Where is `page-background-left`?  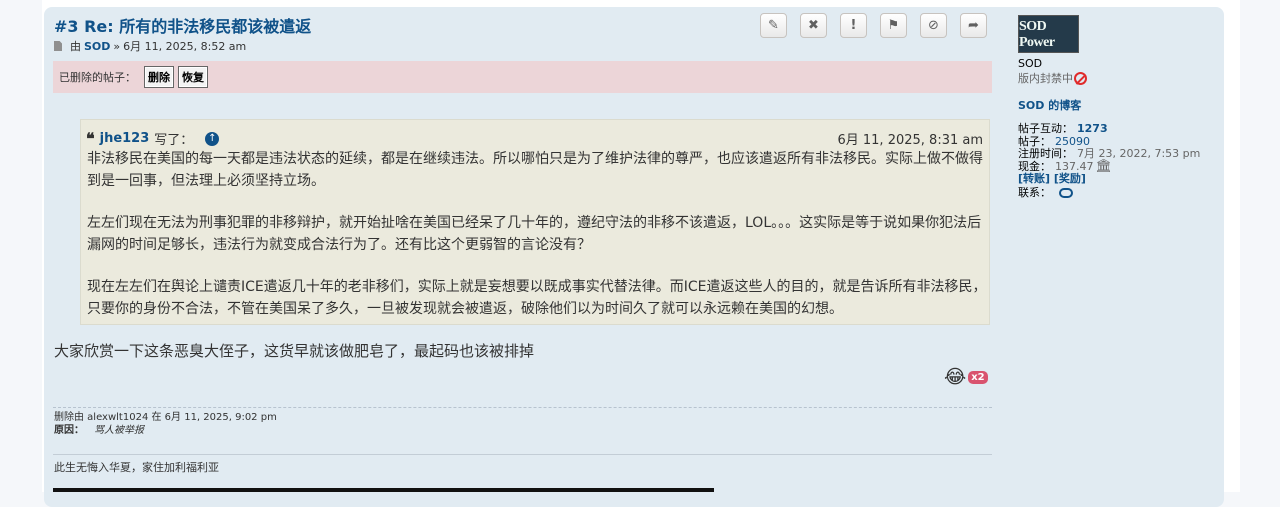 page-background-left is located at coordinates (21, 246).